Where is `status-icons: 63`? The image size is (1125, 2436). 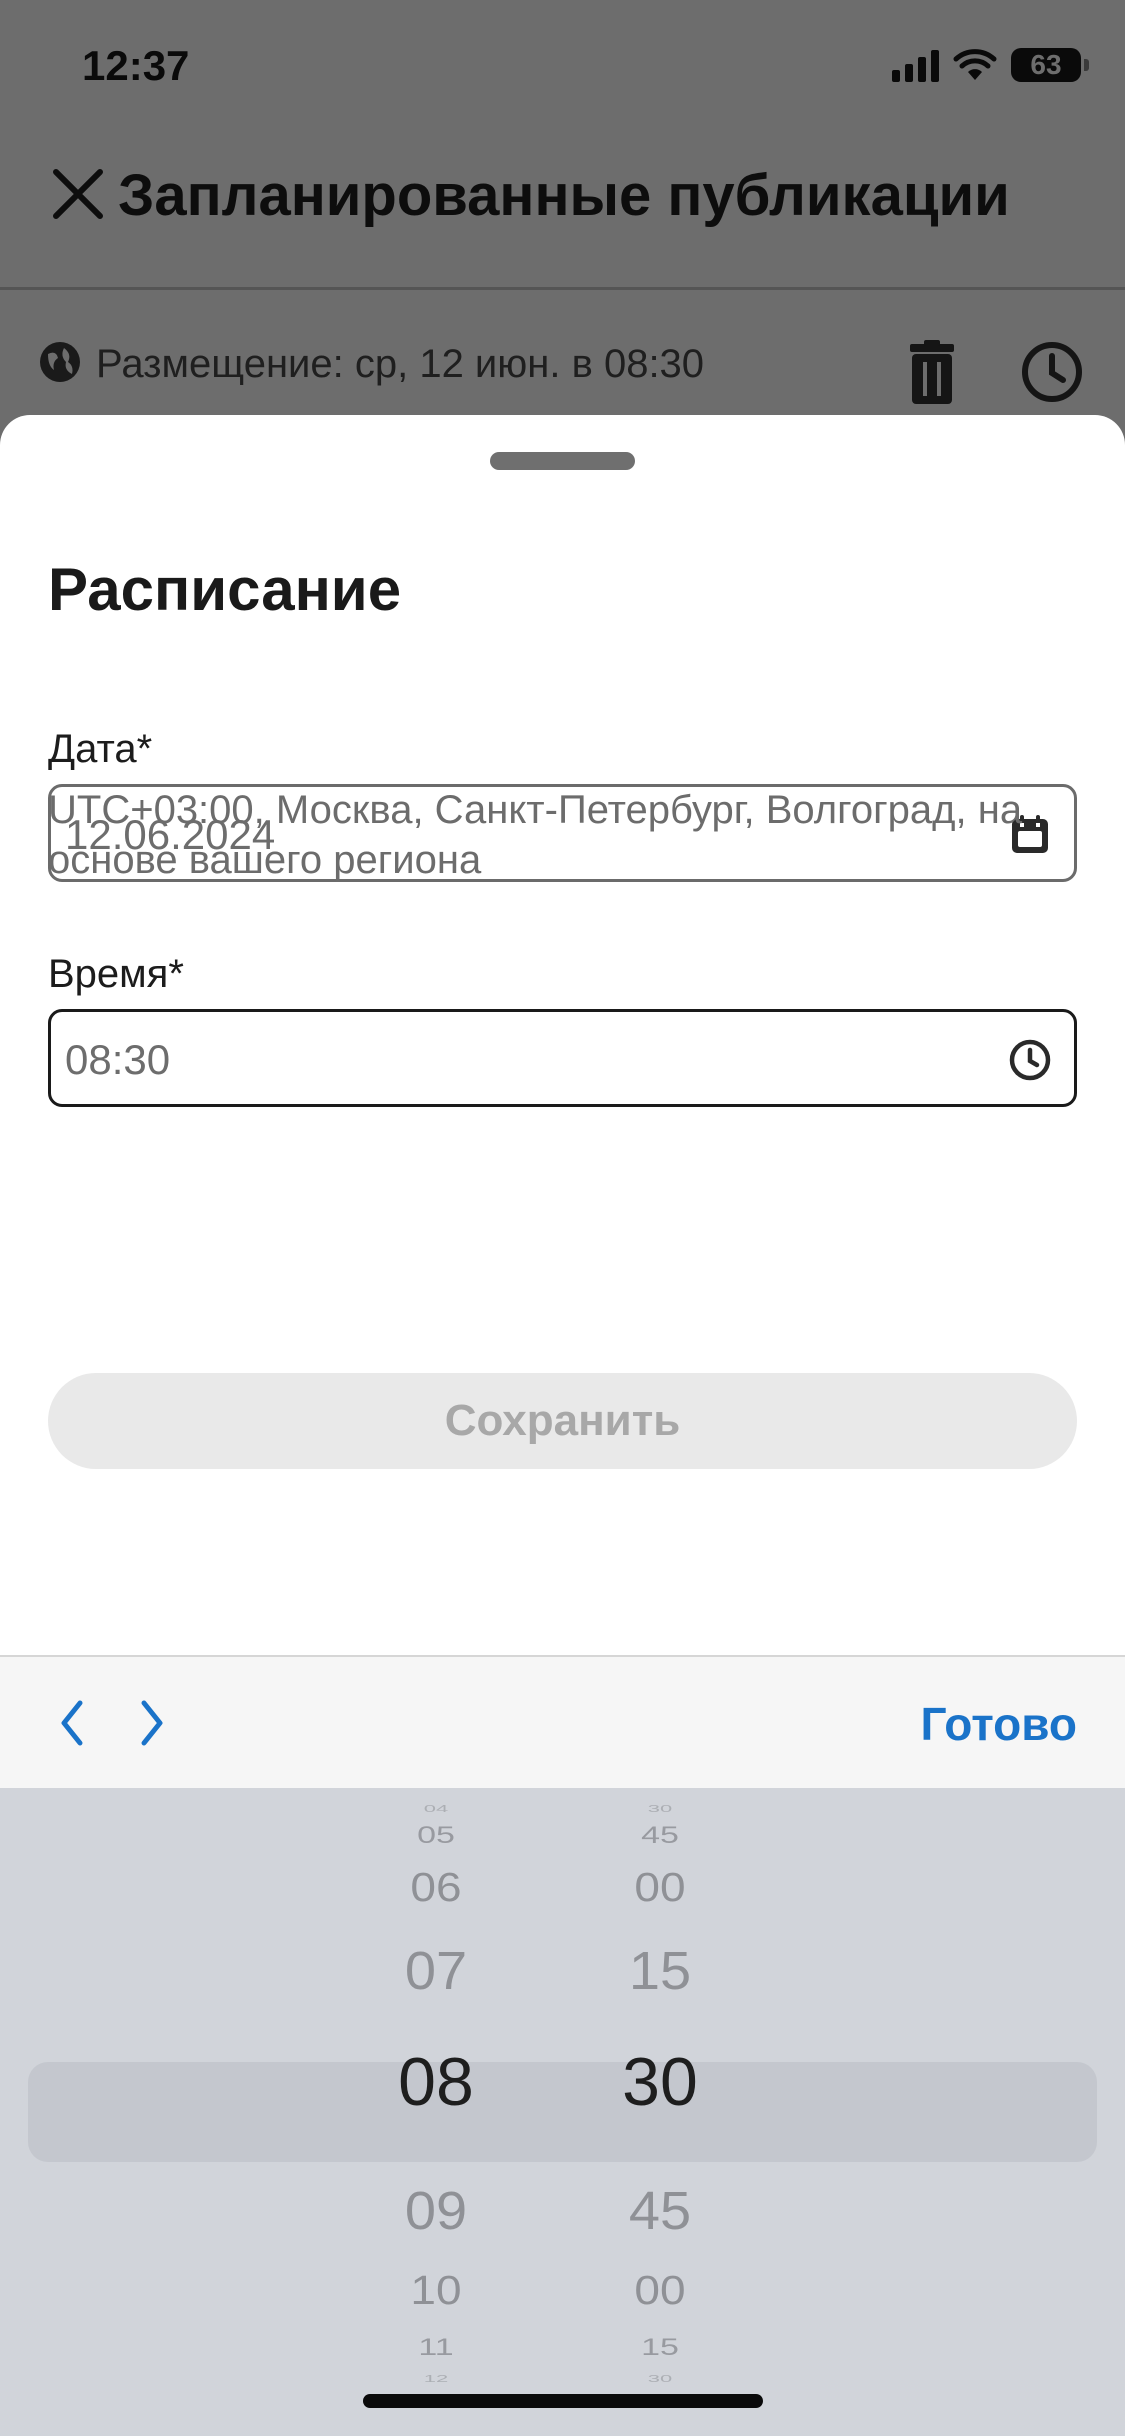
status-icons: 63 is located at coordinates (990, 65).